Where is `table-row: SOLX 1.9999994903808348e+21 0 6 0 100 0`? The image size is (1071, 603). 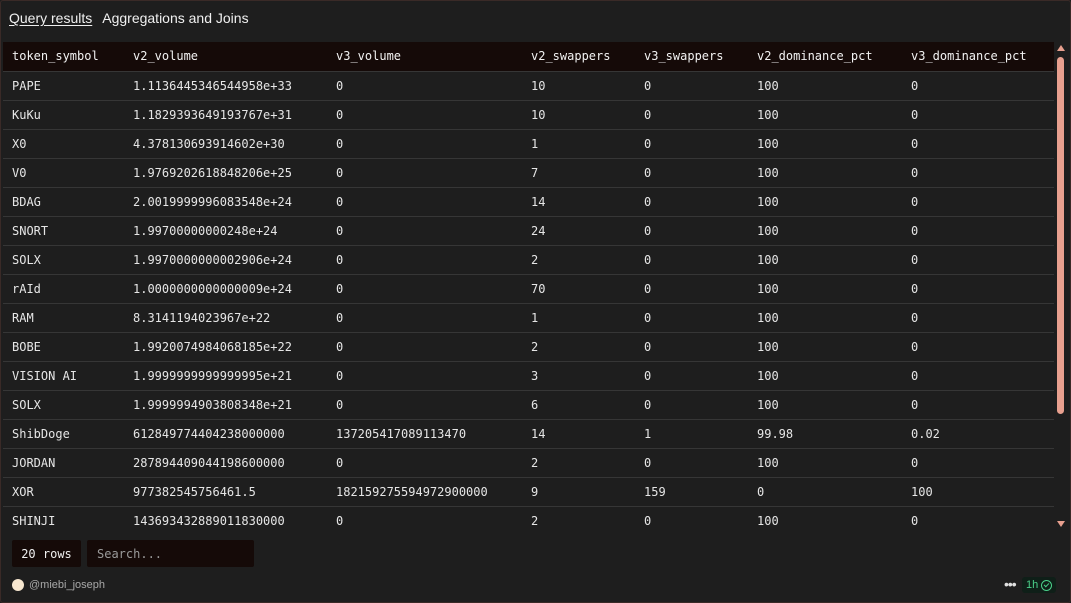
table-row: SOLX 1.9999994903808348e+21 0 6 0 100 0 is located at coordinates (528, 404).